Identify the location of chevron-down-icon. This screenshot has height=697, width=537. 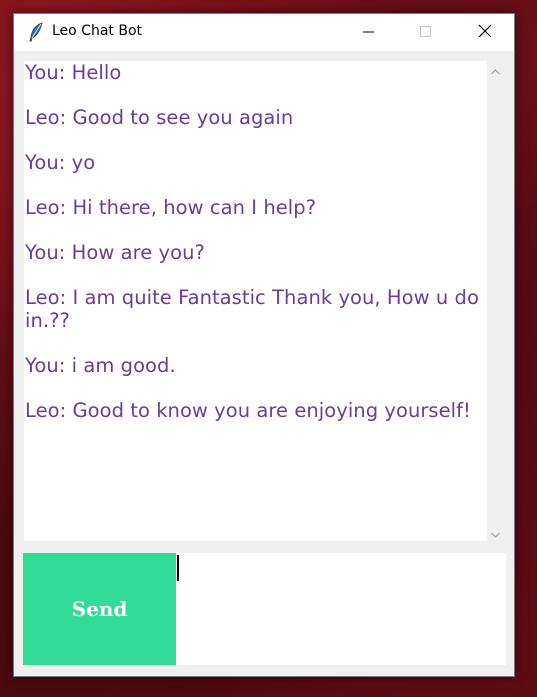
(495, 532).